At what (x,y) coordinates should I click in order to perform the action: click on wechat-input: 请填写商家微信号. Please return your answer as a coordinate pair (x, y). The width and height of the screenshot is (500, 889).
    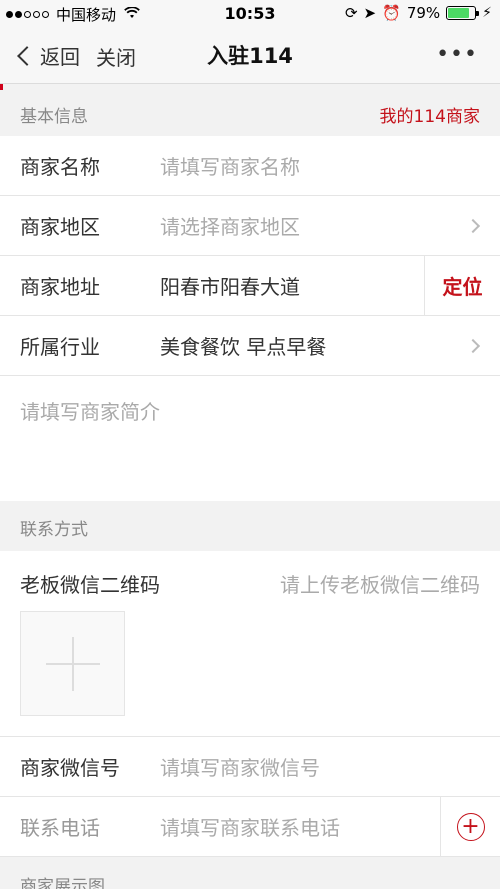
    Looking at the image, I should click on (330, 766).